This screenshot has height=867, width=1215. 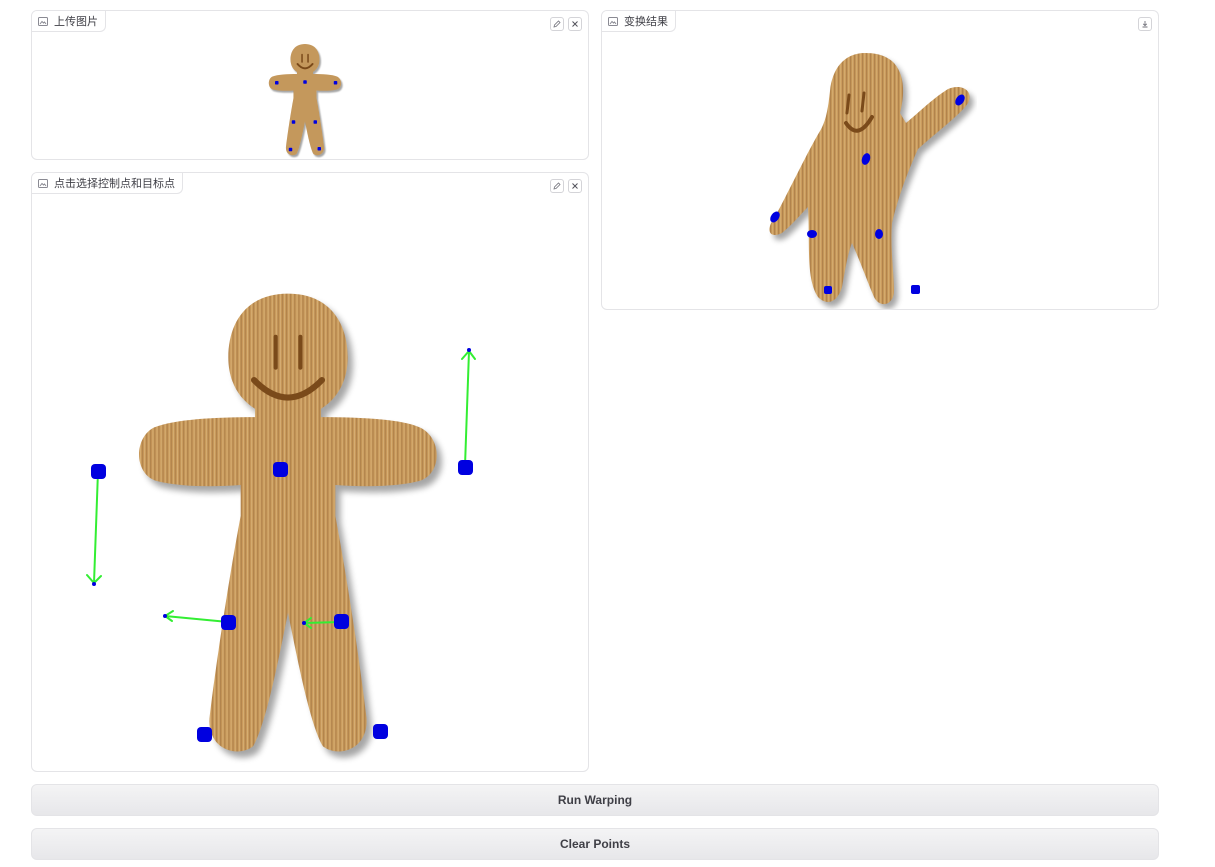 What do you see at coordinates (281, 545) in the screenshot?
I see `control-point-overlay` at bounding box center [281, 545].